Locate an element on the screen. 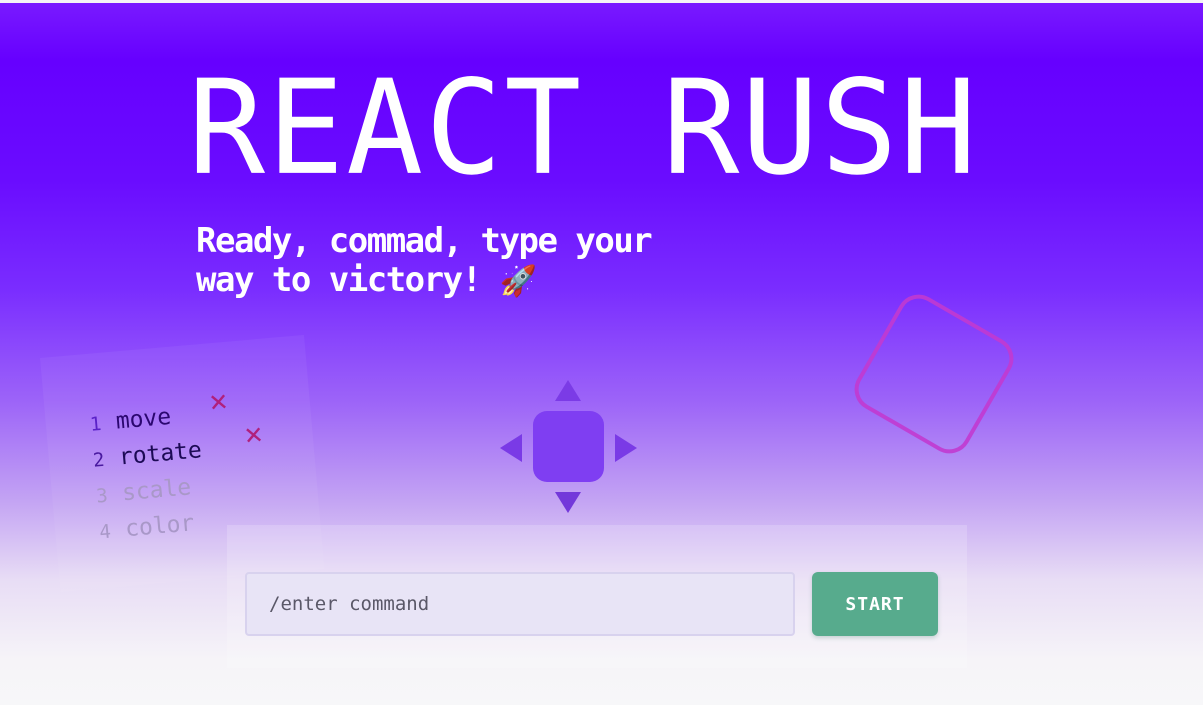 Image resolution: width=1203 pixels, height=705 pixels. command-label: color is located at coordinates (160, 526).